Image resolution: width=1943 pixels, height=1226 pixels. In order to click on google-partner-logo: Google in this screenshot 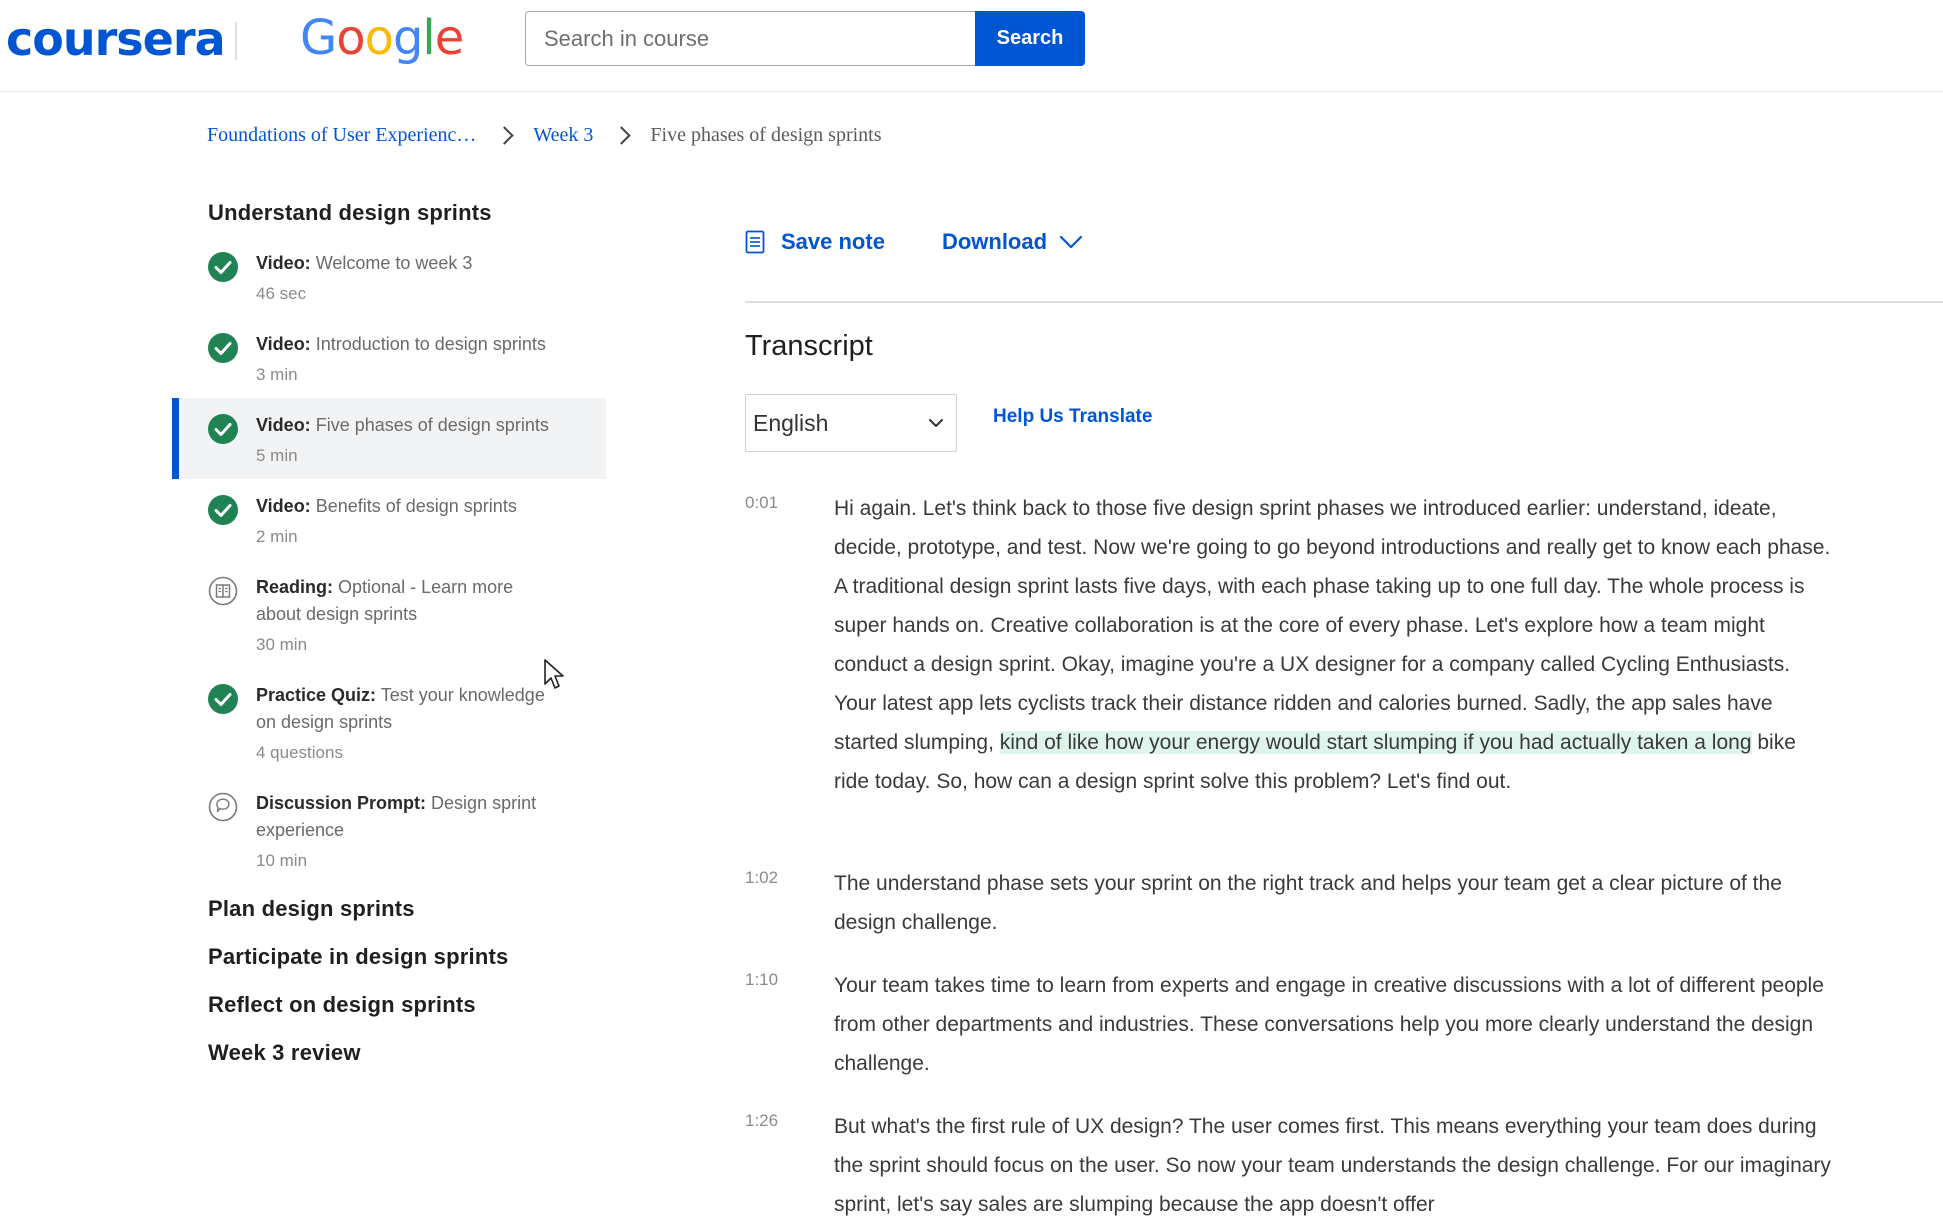, I will do `click(382, 38)`.